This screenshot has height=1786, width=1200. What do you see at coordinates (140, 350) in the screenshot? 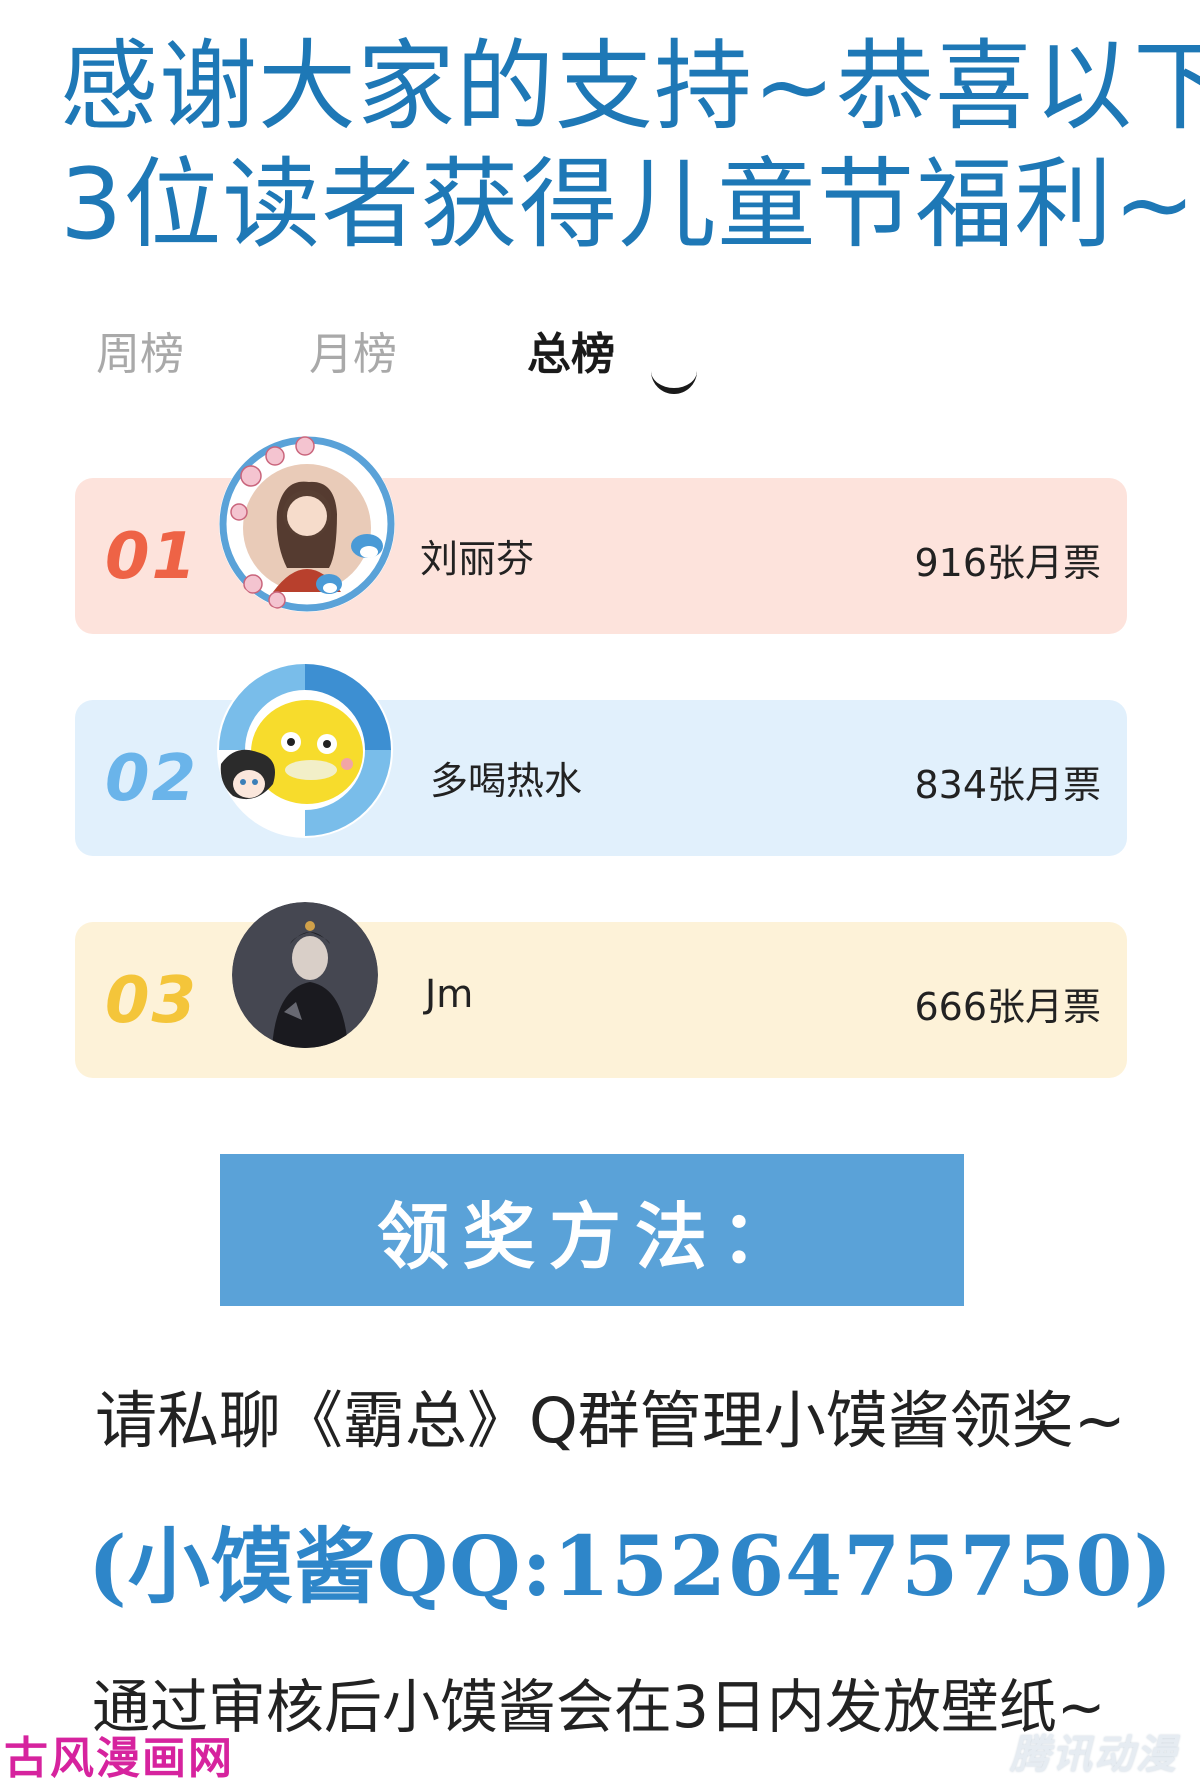
I see `tab-weekly: 周榜` at bounding box center [140, 350].